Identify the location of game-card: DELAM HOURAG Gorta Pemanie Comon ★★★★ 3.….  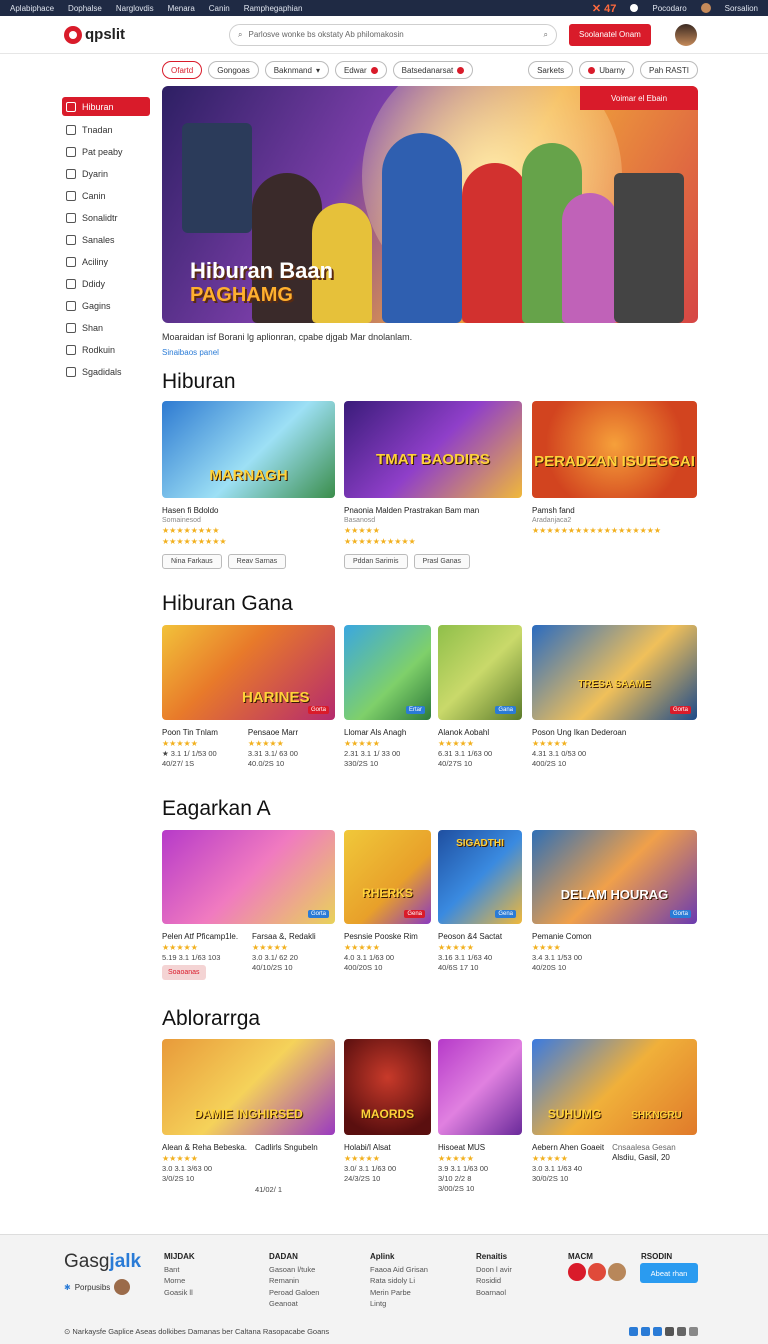
(614, 901).